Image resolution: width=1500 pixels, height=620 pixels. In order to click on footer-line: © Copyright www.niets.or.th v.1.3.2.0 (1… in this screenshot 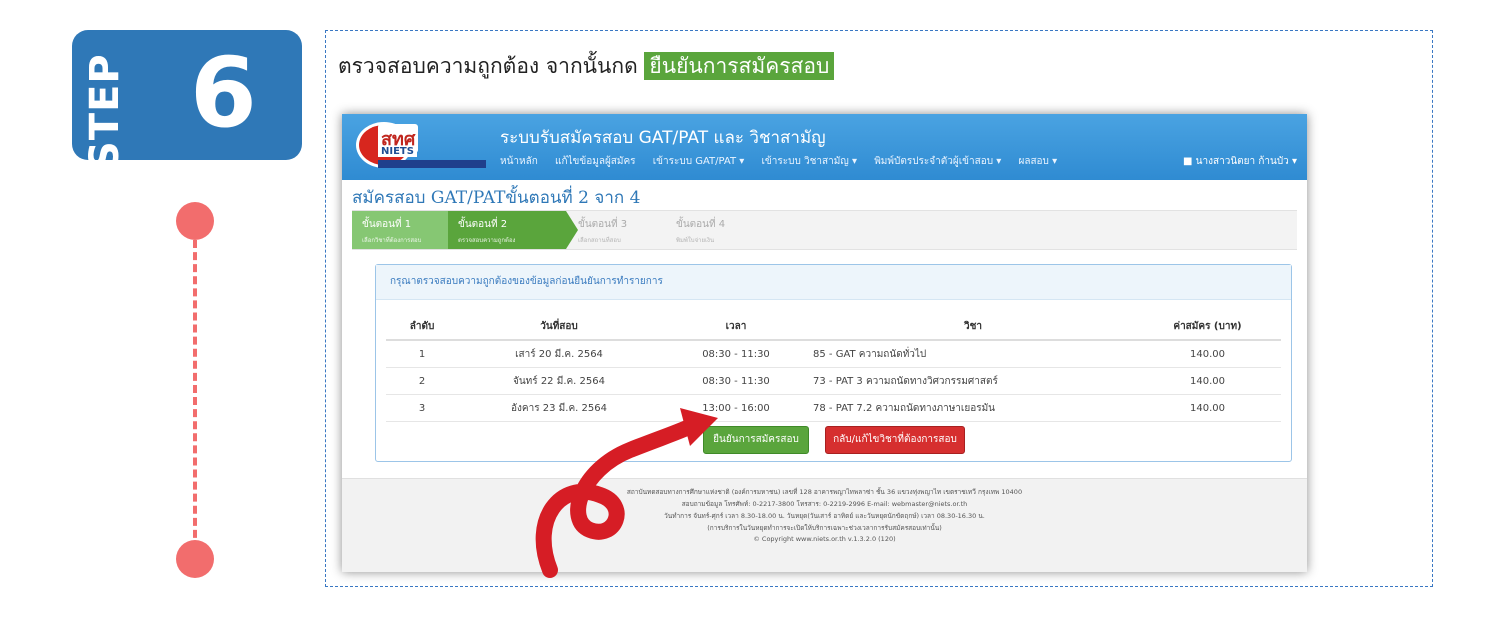, I will do `click(824, 539)`.